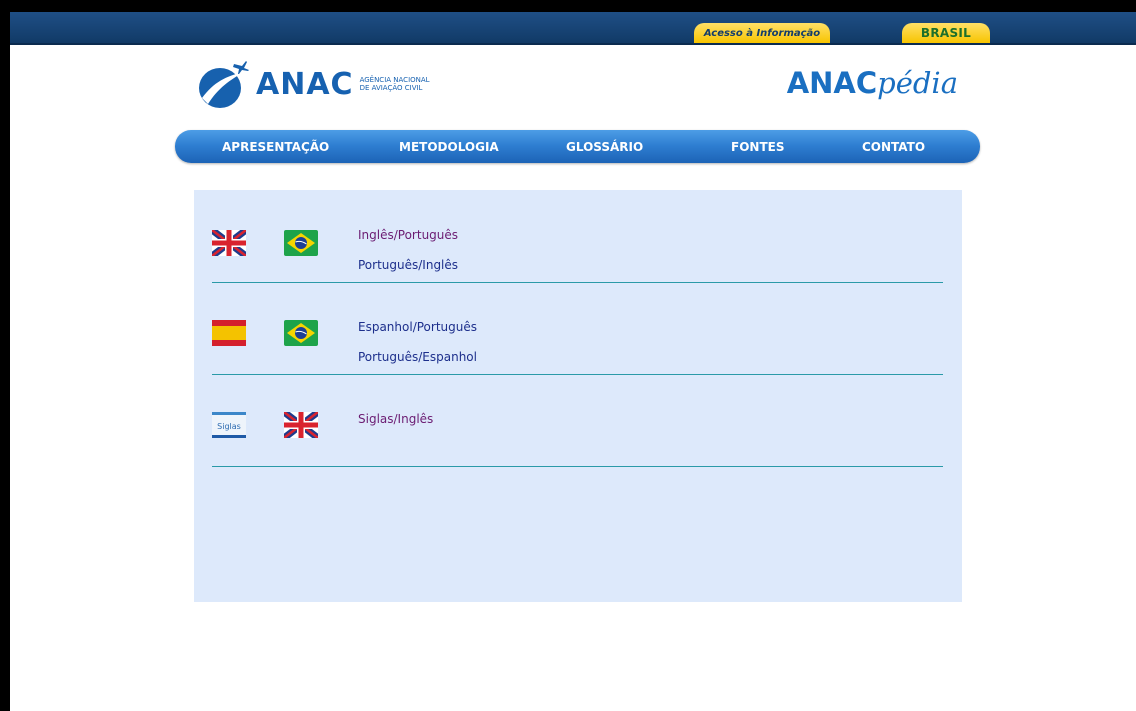 The width and height of the screenshot is (1136, 711). Describe the element at coordinates (577, 347) in the screenshot. I see `dictionary-section-es-pt: Espanhol/Português Português/Espanhol` at that location.